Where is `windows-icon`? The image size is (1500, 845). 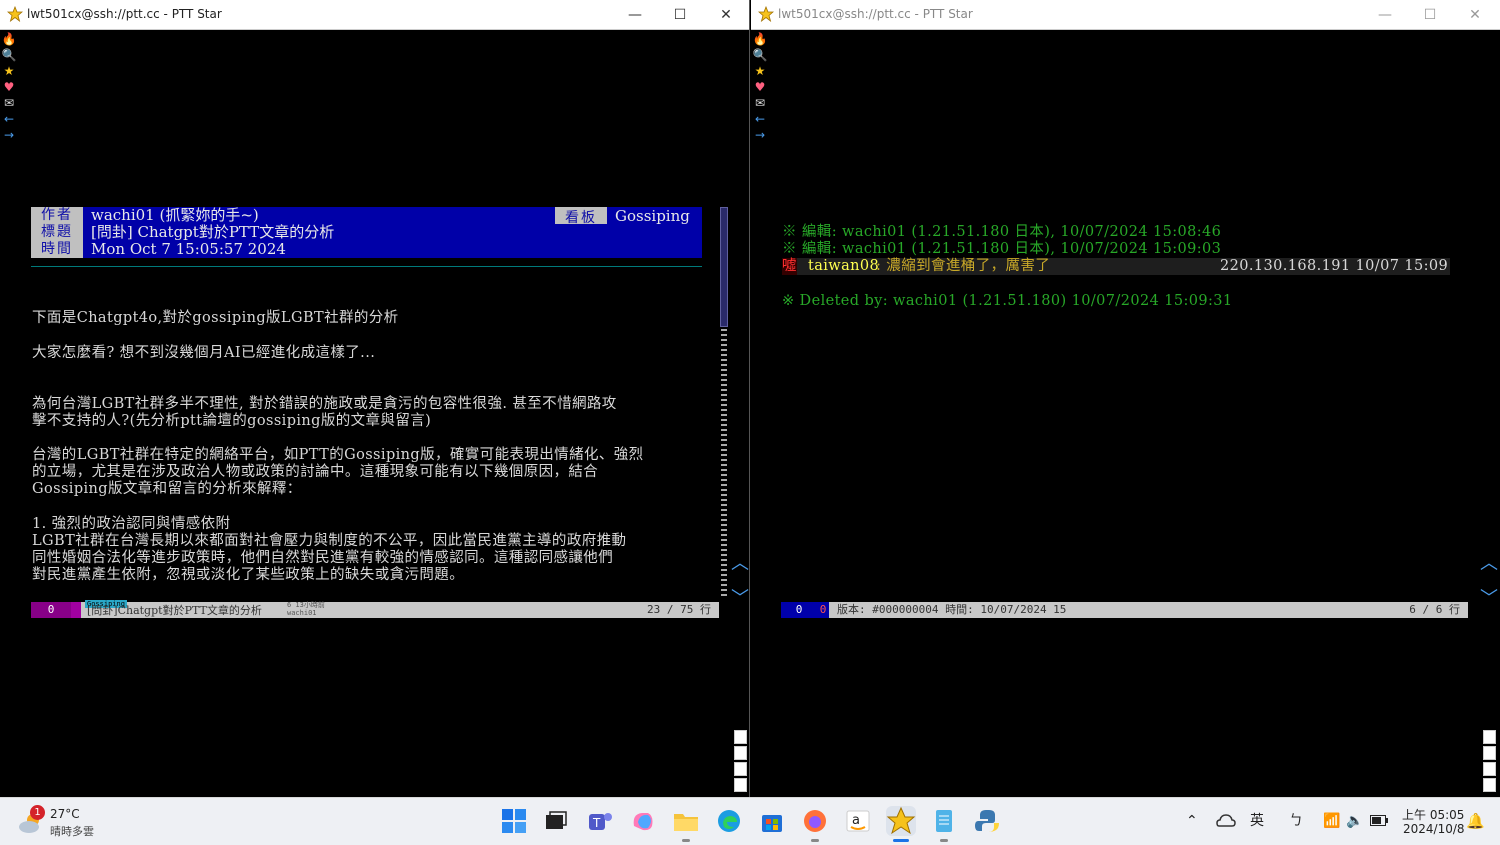 windows-icon is located at coordinates (514, 821).